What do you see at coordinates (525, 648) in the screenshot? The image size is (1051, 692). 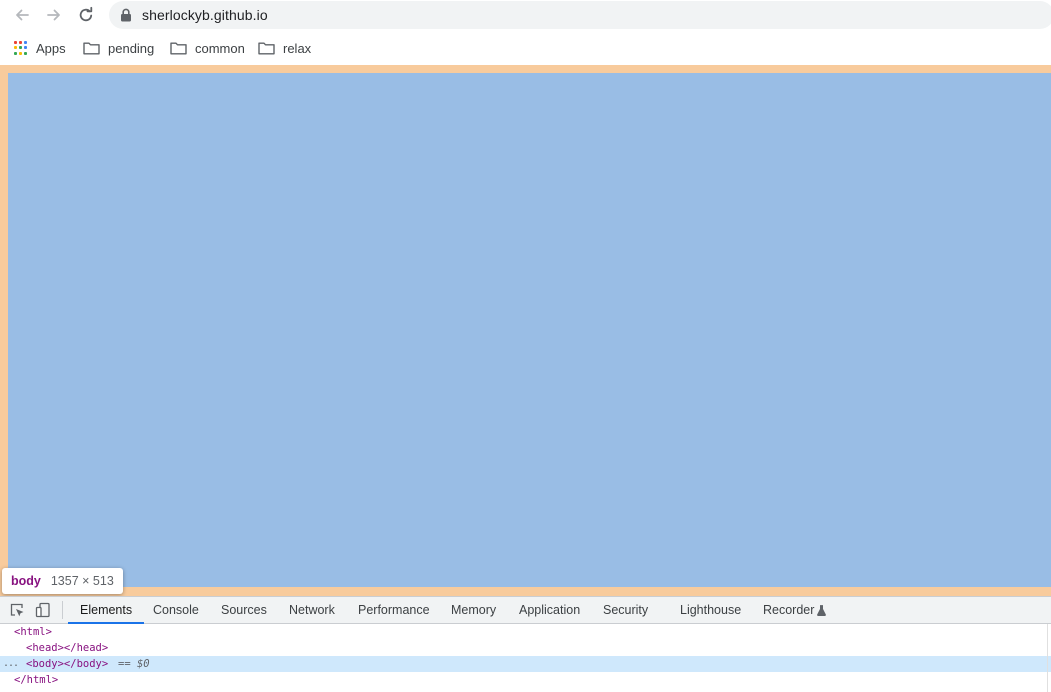 I see `dom-node-head: <head></head>` at bounding box center [525, 648].